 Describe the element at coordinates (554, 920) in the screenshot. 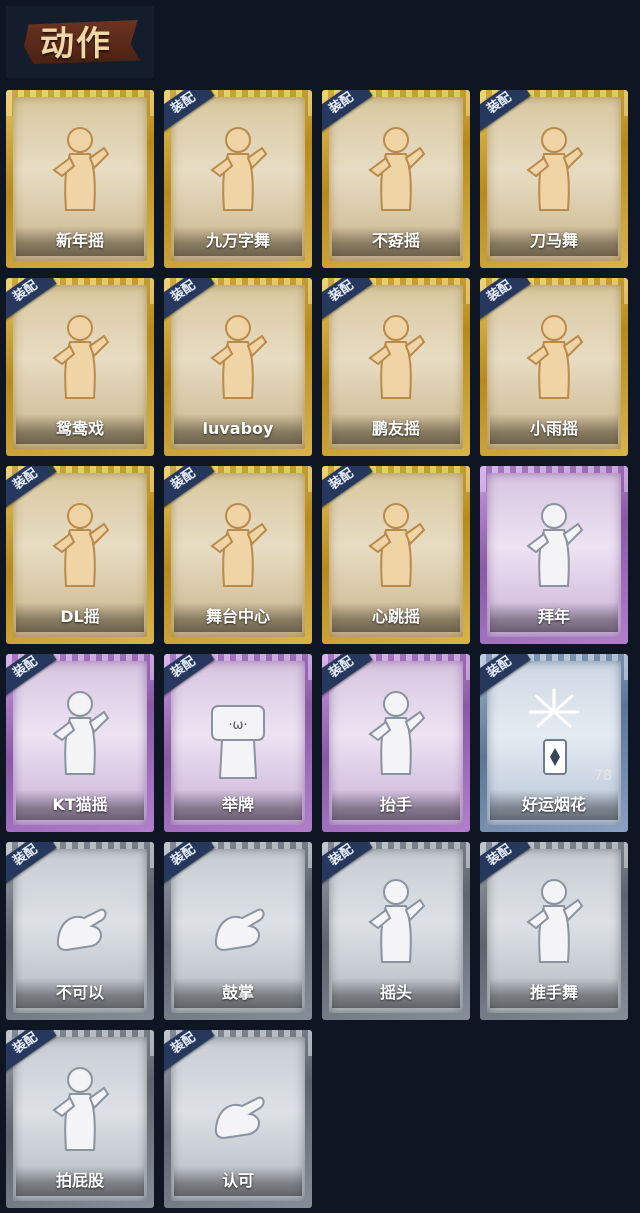

I see `pushing-hands-icon` at that location.